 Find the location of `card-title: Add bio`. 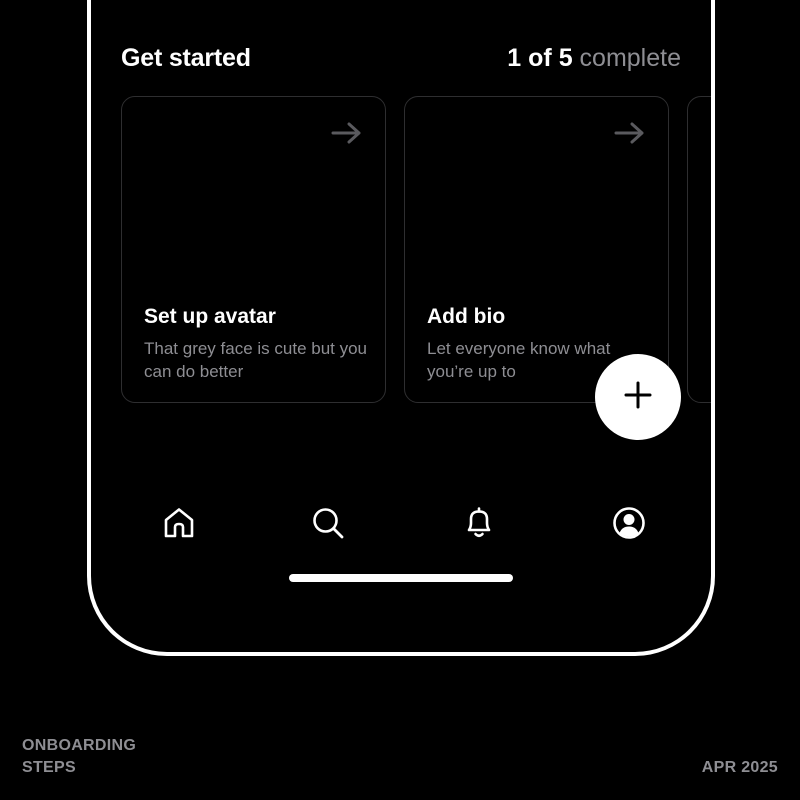

card-title: Add bio is located at coordinates (466, 316).